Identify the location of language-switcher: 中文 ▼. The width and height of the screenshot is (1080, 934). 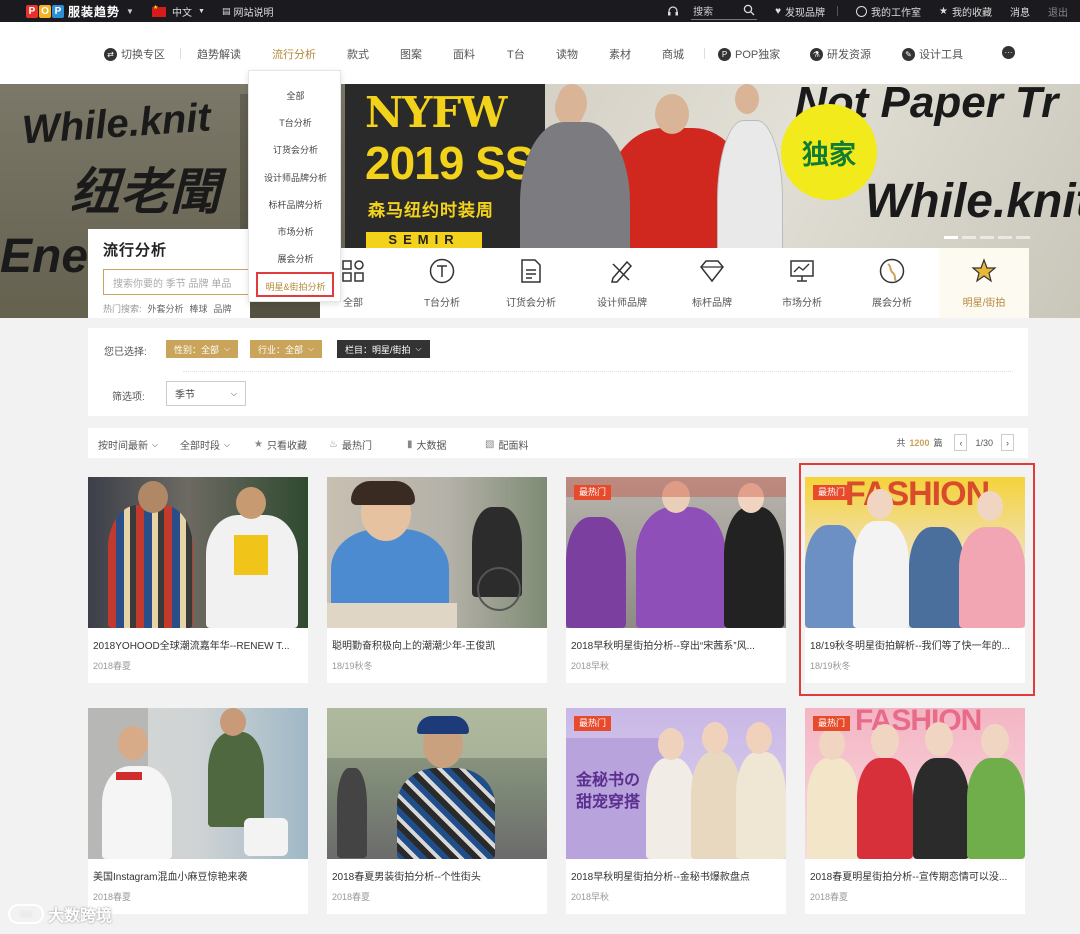
(178, 11).